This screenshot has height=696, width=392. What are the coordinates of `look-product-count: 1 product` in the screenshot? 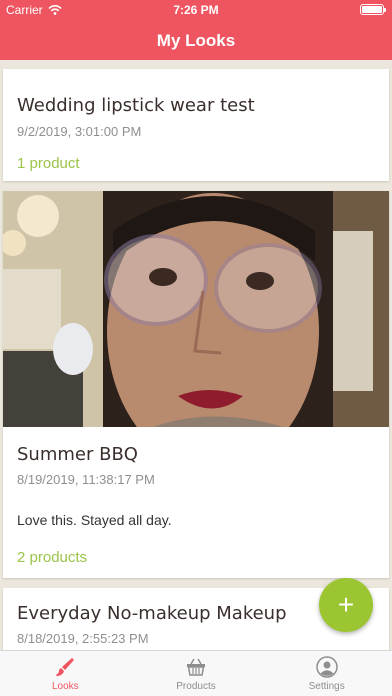 It's located at (48, 163).